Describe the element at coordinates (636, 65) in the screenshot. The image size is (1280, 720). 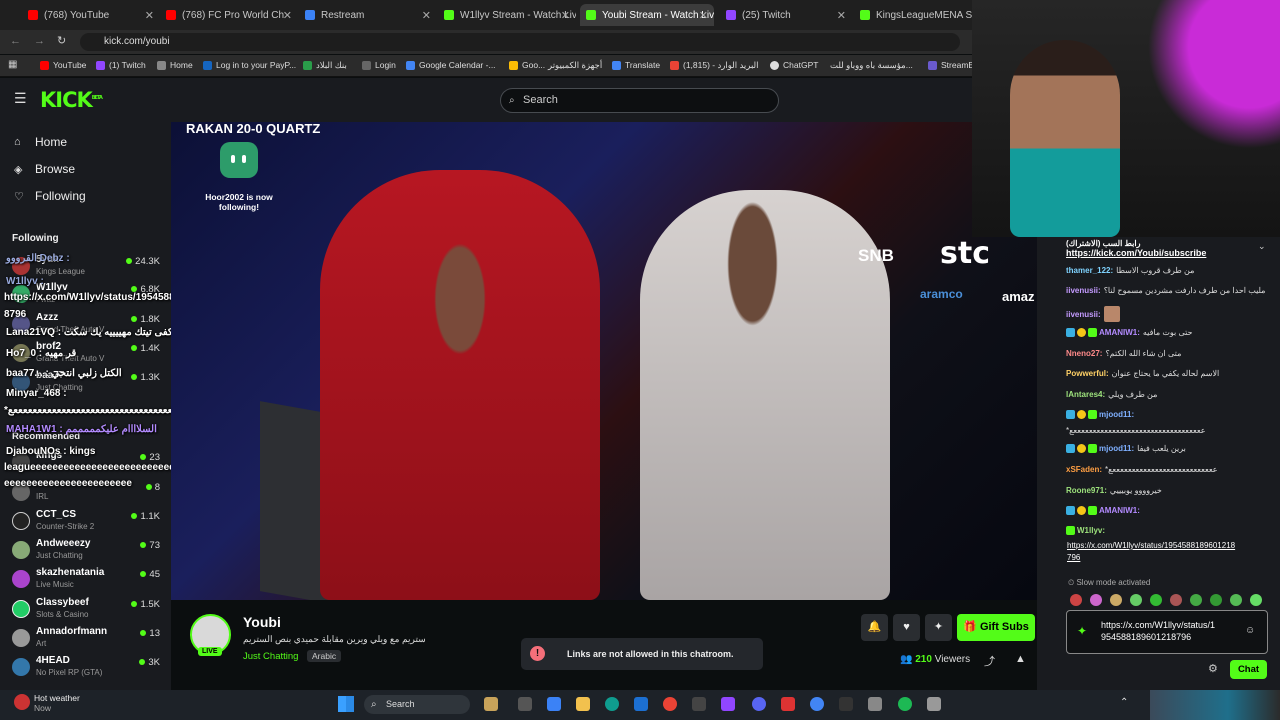
I see `bookmark-item: Translate` at that location.